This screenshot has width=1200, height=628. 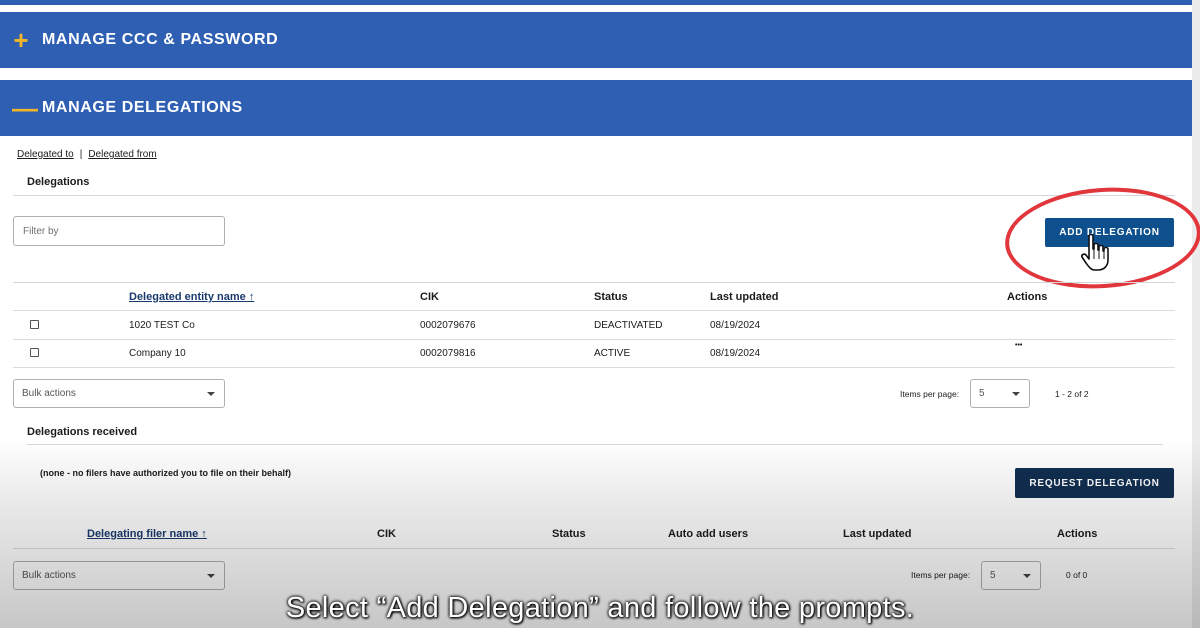 What do you see at coordinates (21, 40) in the screenshot?
I see `plus-icon: +` at bounding box center [21, 40].